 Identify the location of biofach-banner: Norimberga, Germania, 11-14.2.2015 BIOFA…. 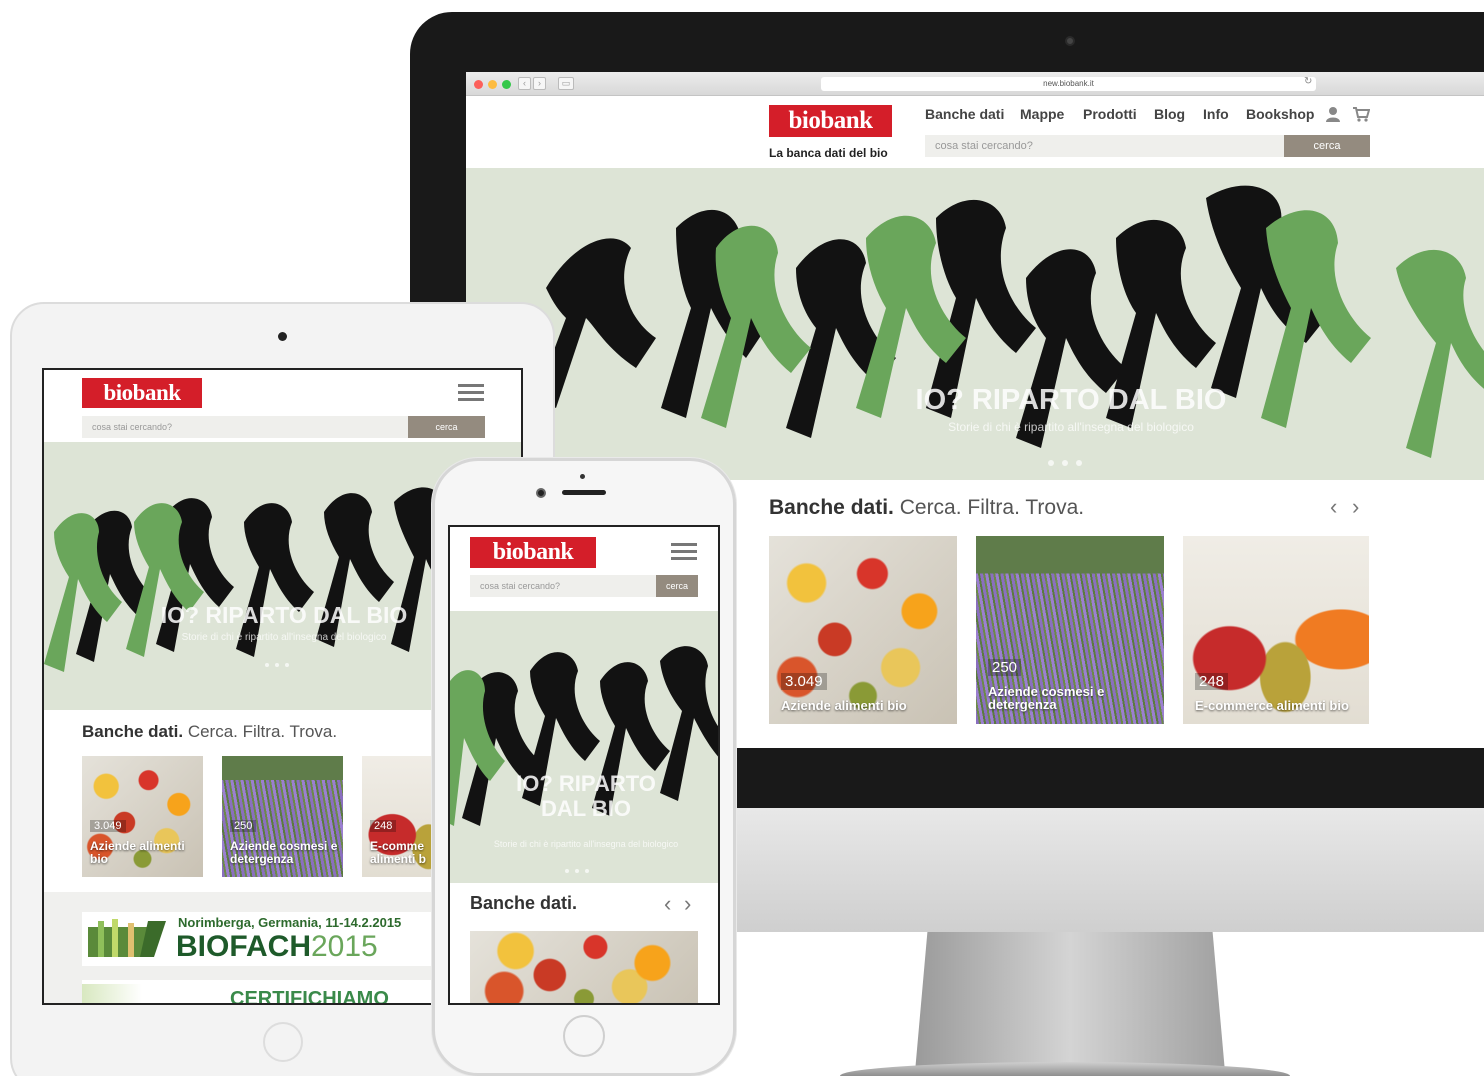
(272, 939).